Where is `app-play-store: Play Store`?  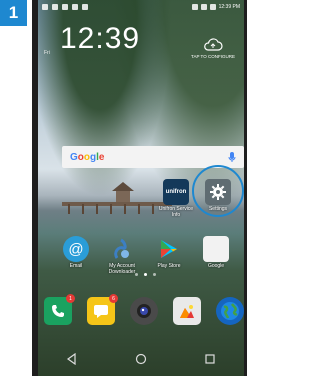
app-play-store: Play Store is located at coordinates (169, 253).